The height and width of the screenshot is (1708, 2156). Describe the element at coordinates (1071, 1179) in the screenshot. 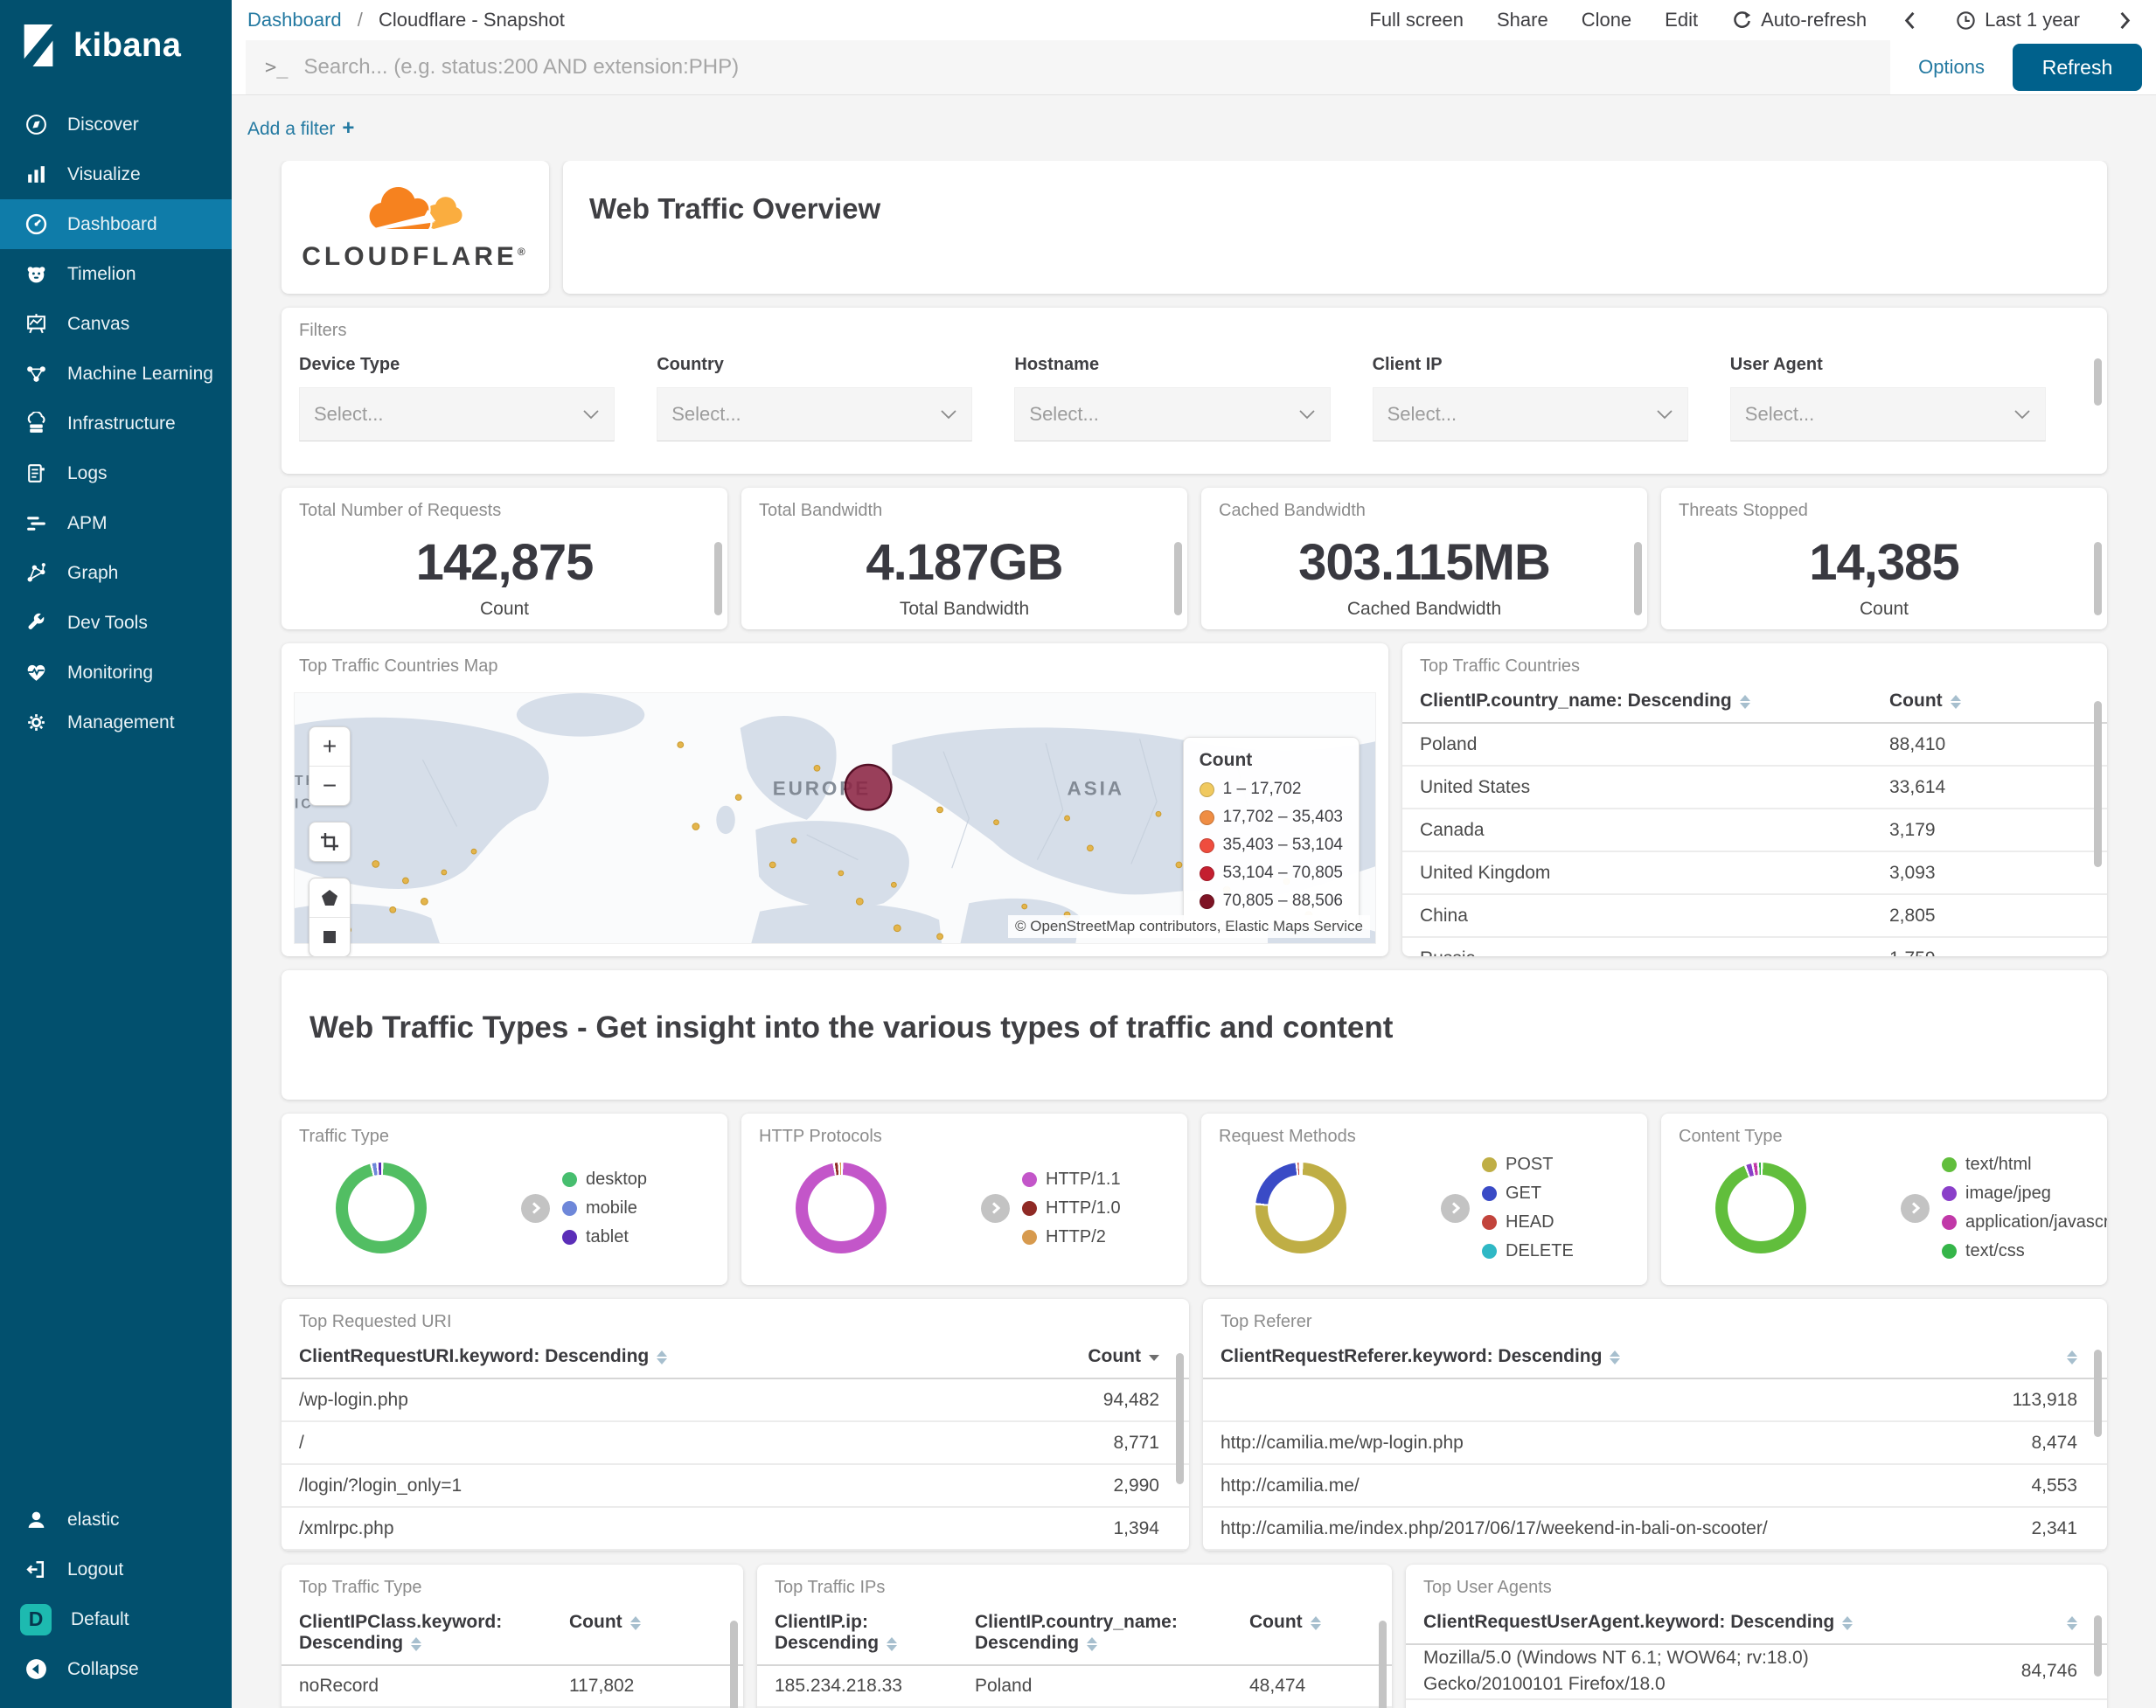

I see `donut-legend-item: HTTP/1.1` at that location.